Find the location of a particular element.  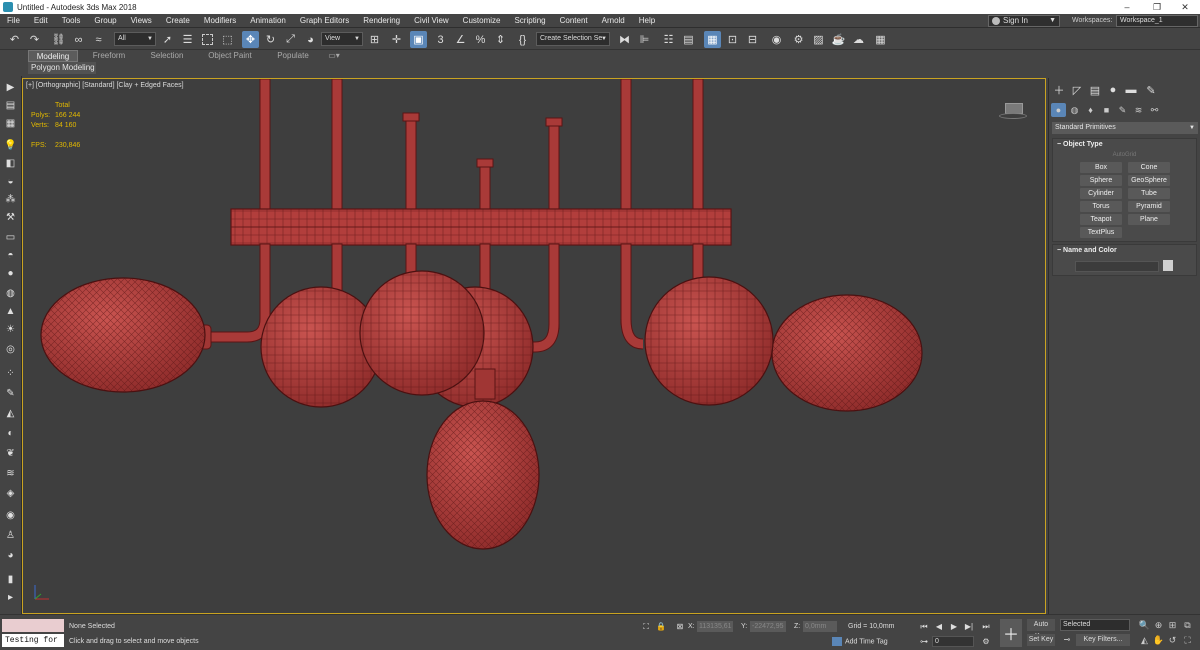

keyboard-shortcut-toggle-icon: ▣ is located at coordinates (418, 39).